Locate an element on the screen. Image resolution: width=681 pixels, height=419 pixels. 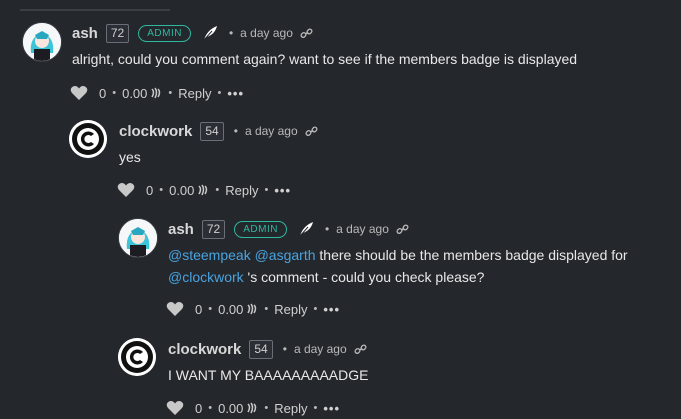
comment-body: I WANT MY BAAAAAAAAADGE is located at coordinates (268, 375).